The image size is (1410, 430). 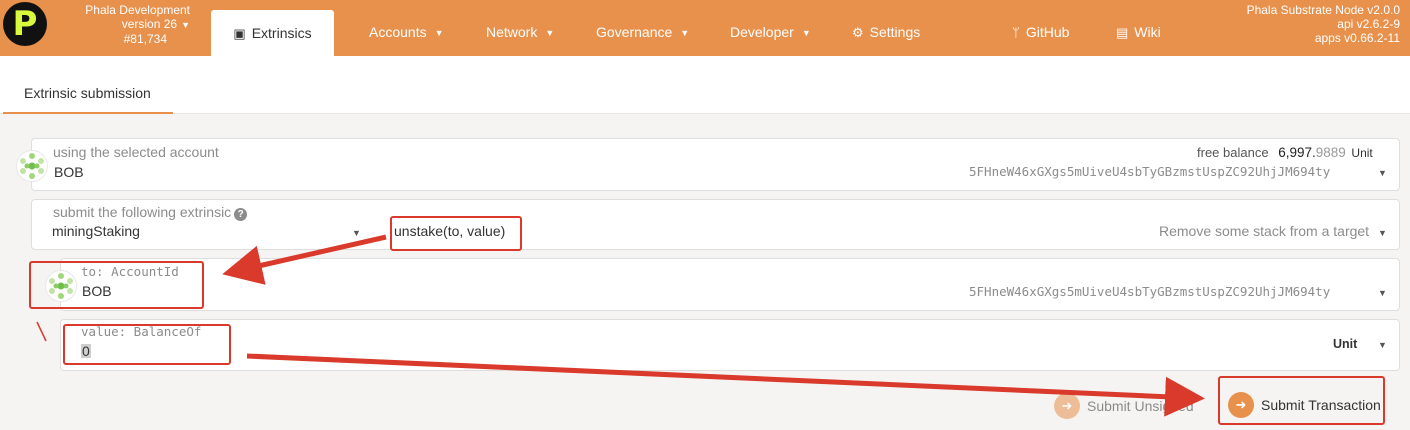 I want to click on arrow-method-to-param, so click(x=304, y=259).